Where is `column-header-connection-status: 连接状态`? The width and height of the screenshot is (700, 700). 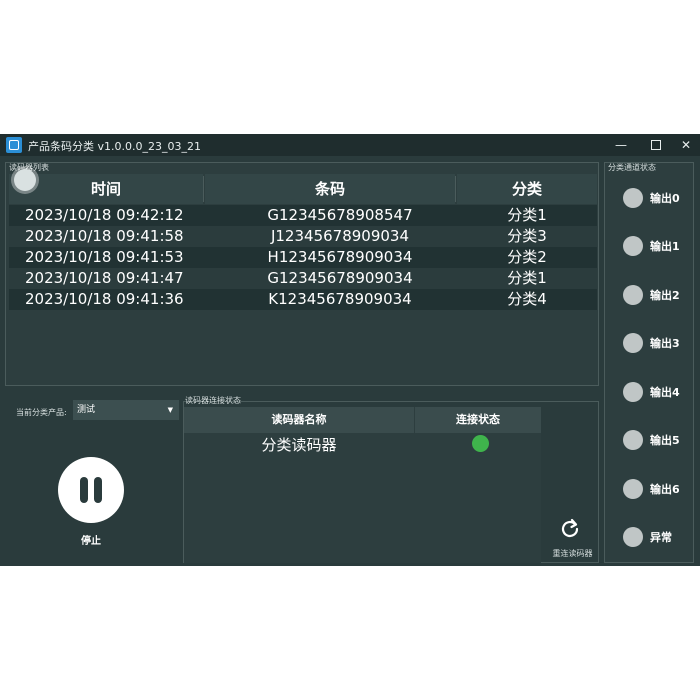
column-header-connection-status: 连接状态 is located at coordinates (478, 420).